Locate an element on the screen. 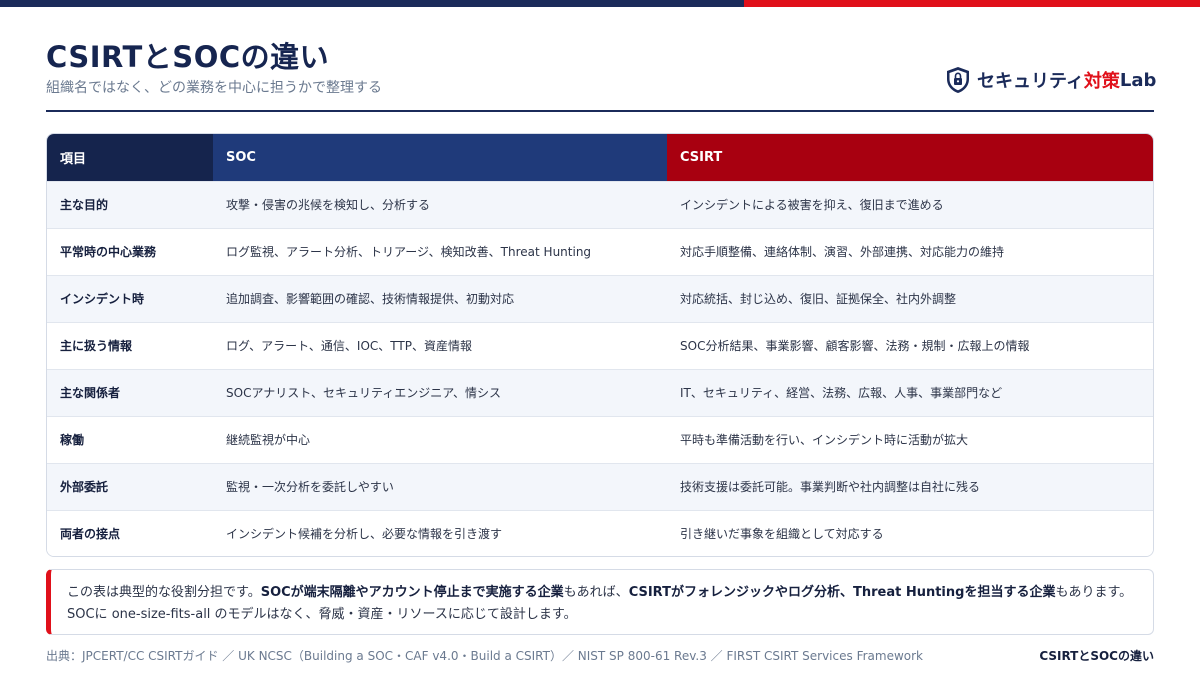 This screenshot has height=675, width=1200. note-text-1: この表は典型的な役割分担です。 is located at coordinates (164, 592).